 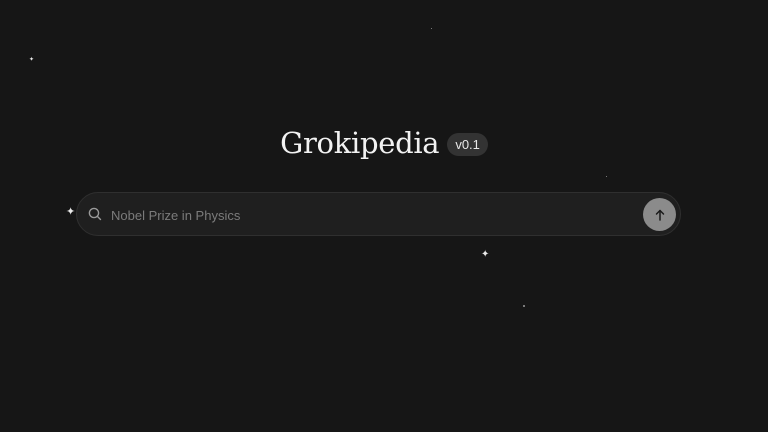 I want to click on submit-button, so click(x=659, y=214).